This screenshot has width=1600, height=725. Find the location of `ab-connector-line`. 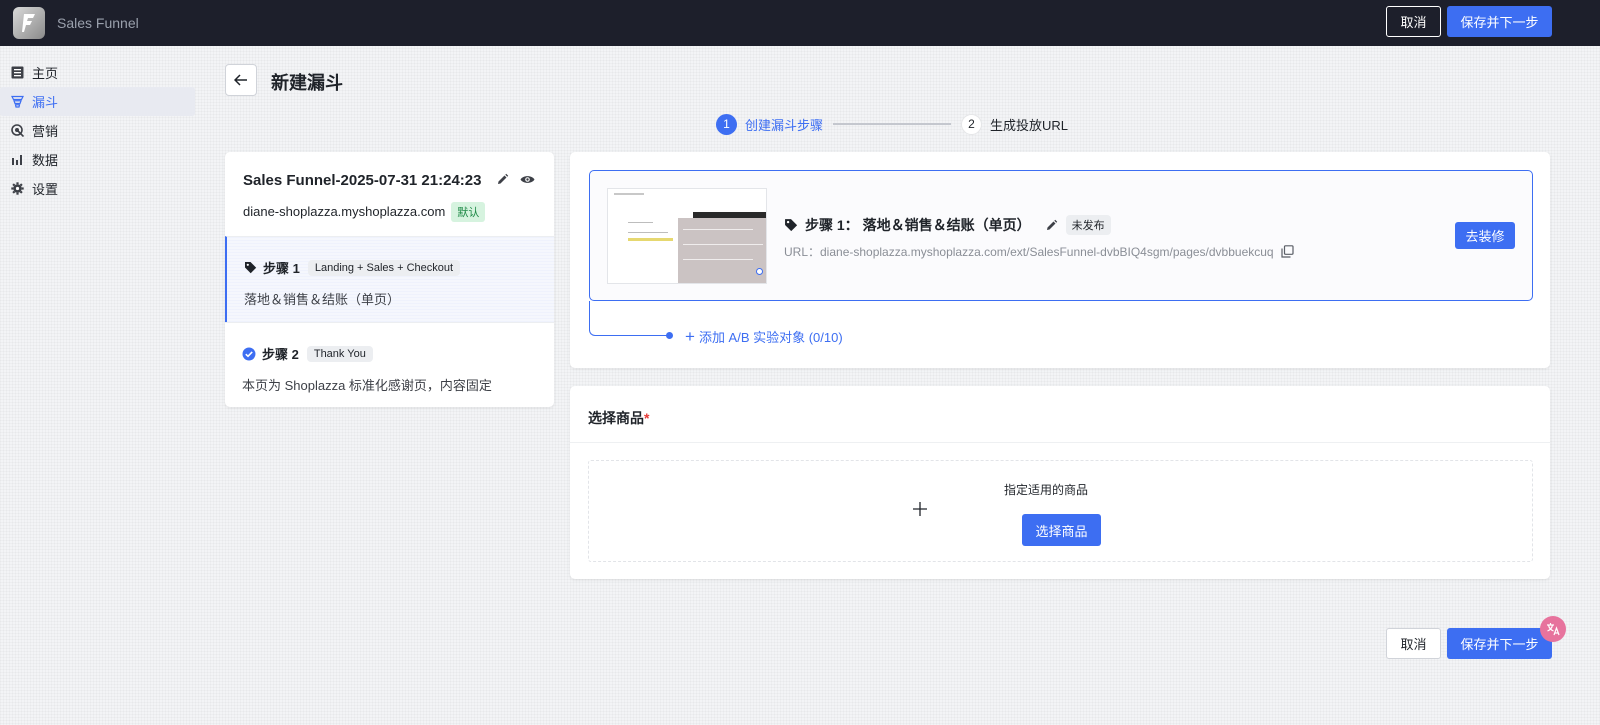

ab-connector-line is located at coordinates (629, 318).